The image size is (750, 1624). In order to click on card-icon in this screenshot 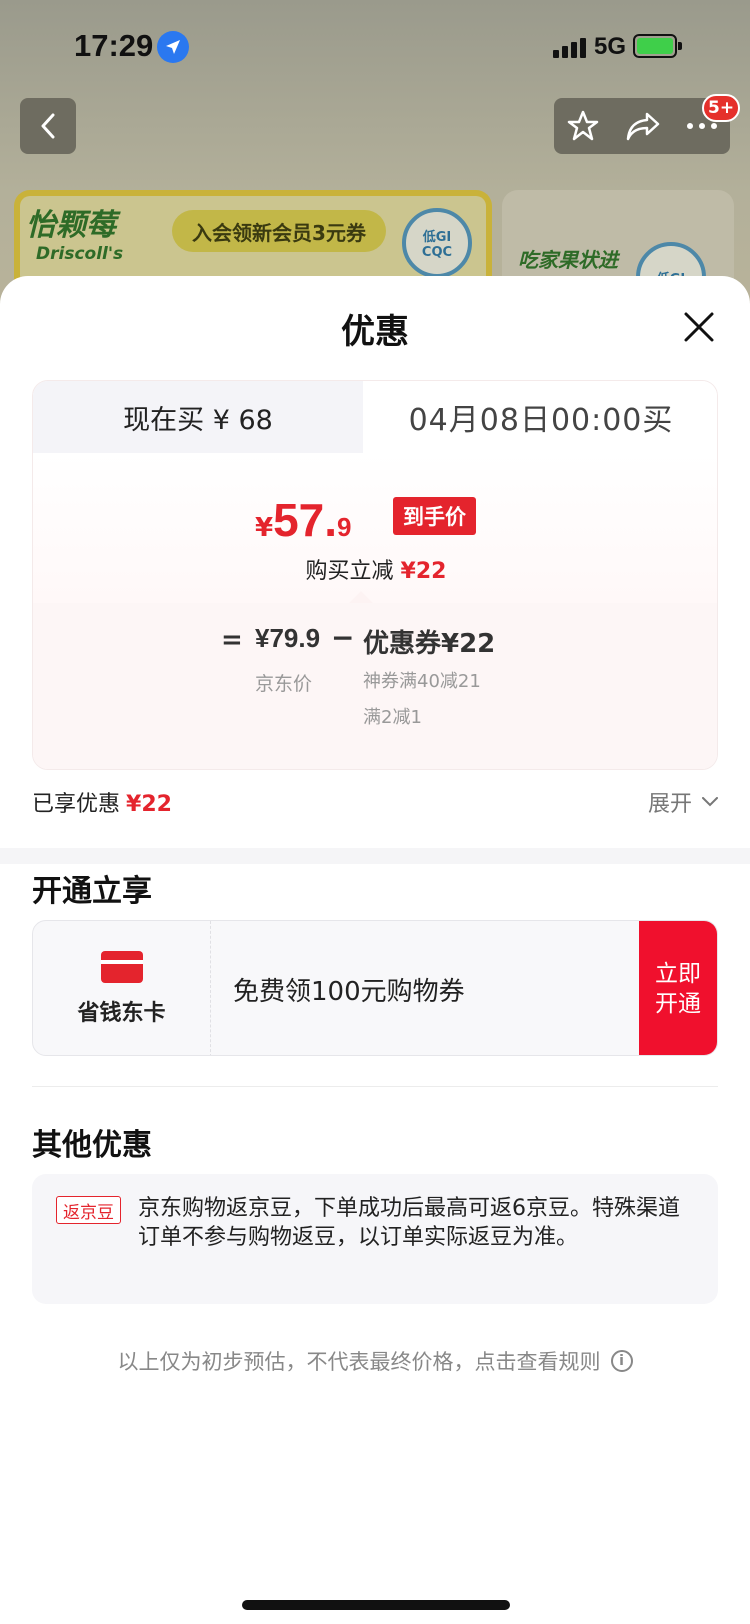, I will do `click(121, 967)`.